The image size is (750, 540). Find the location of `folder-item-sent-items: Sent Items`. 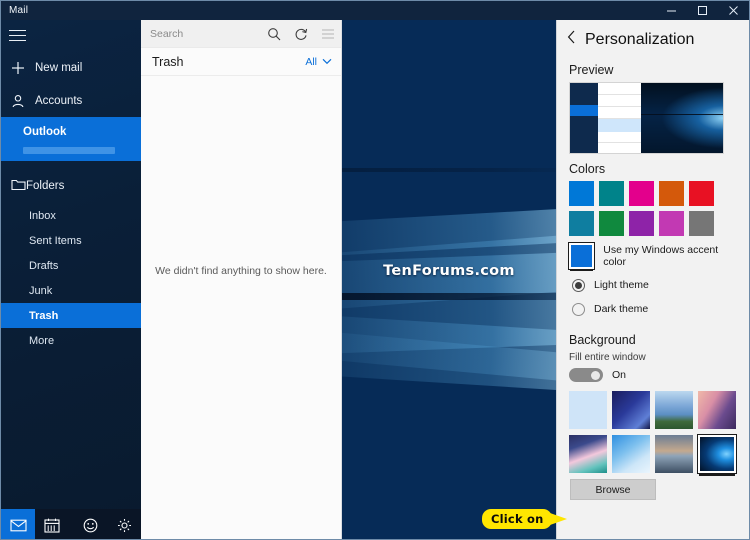

folder-item-sent-items: Sent Items is located at coordinates (71, 240).